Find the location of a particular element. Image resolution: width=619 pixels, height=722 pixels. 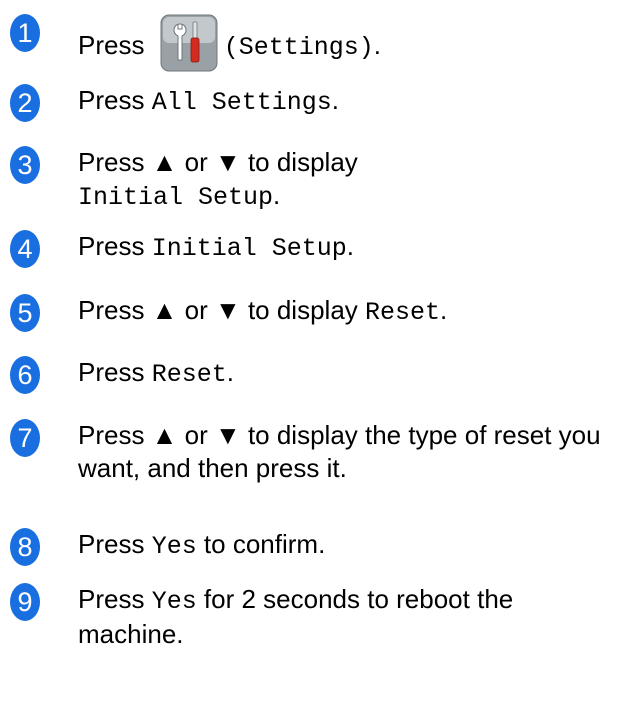

ui-label: All Settings is located at coordinates (241, 102).